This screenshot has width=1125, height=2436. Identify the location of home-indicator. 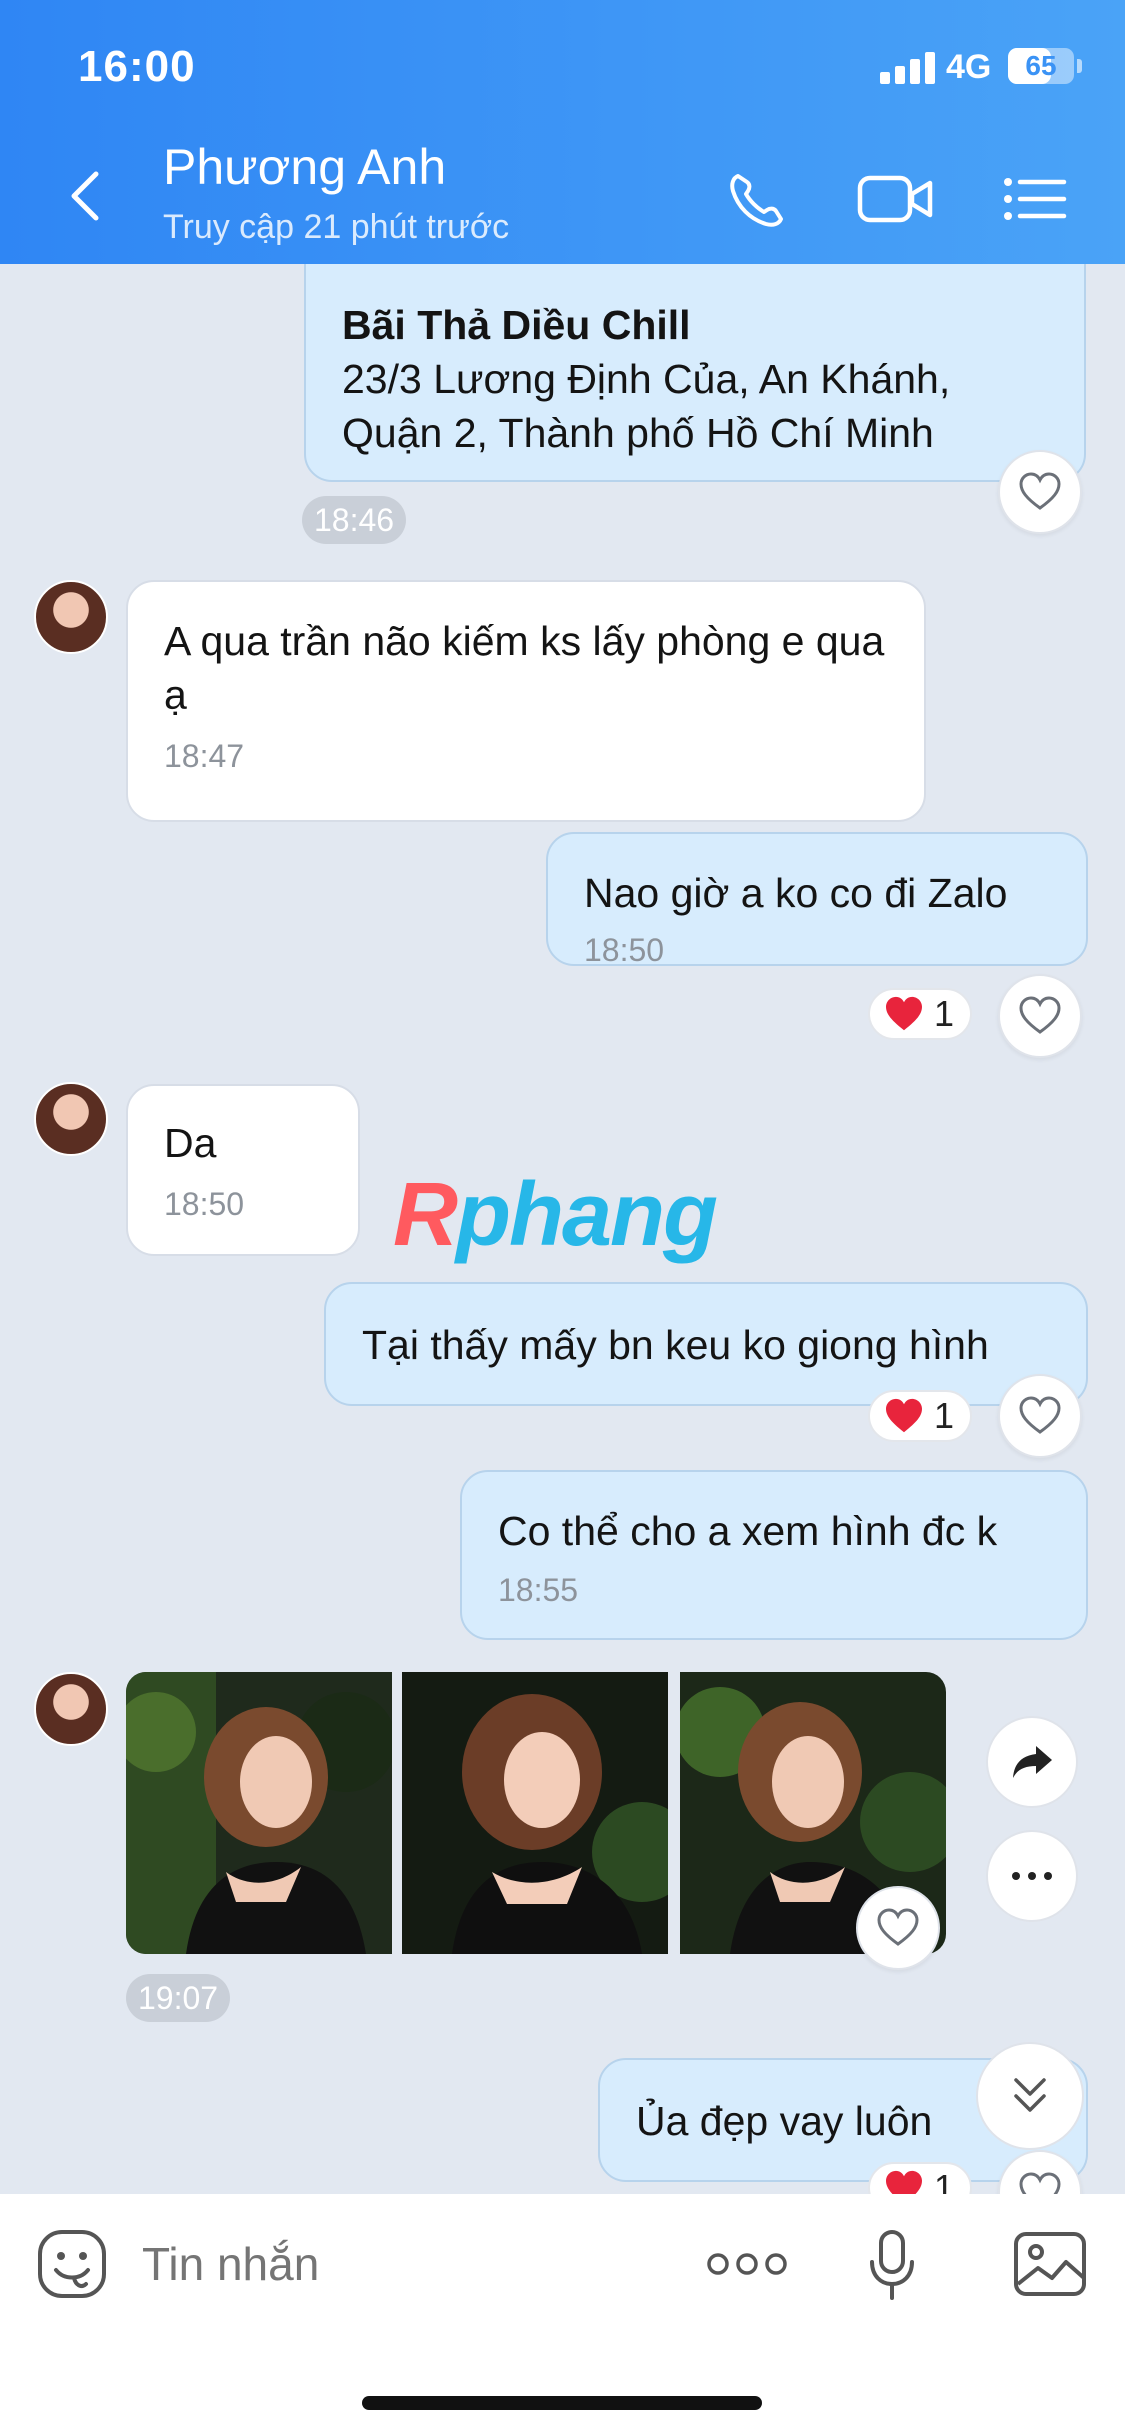
(562, 2403).